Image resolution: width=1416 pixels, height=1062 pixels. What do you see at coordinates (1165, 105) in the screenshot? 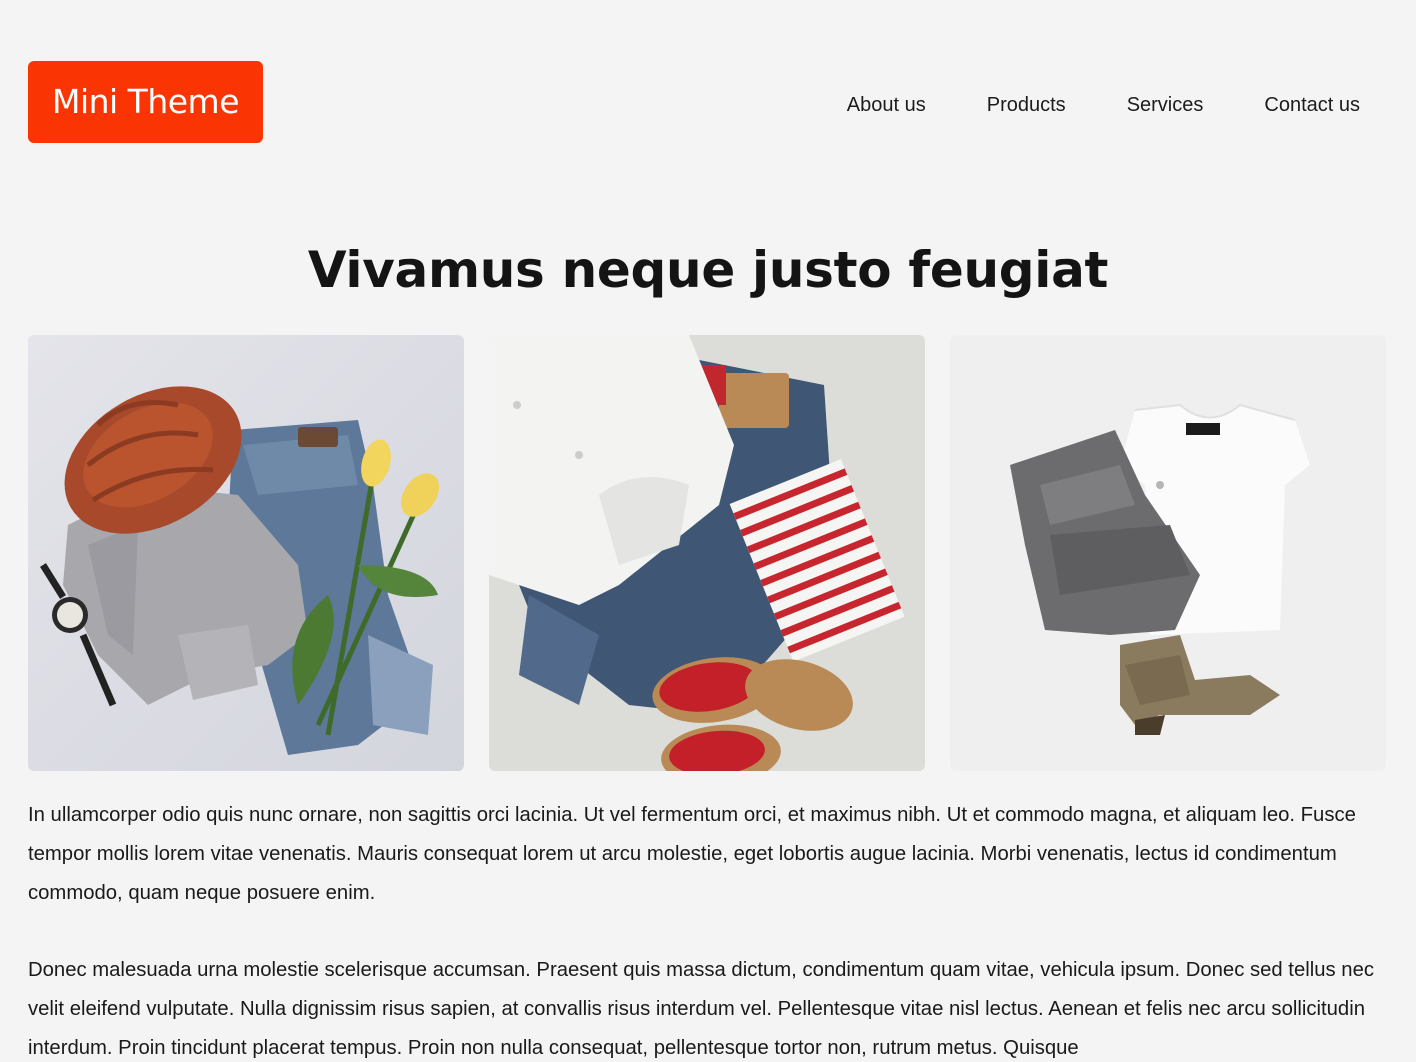
I see `nav-services: Services` at bounding box center [1165, 105].